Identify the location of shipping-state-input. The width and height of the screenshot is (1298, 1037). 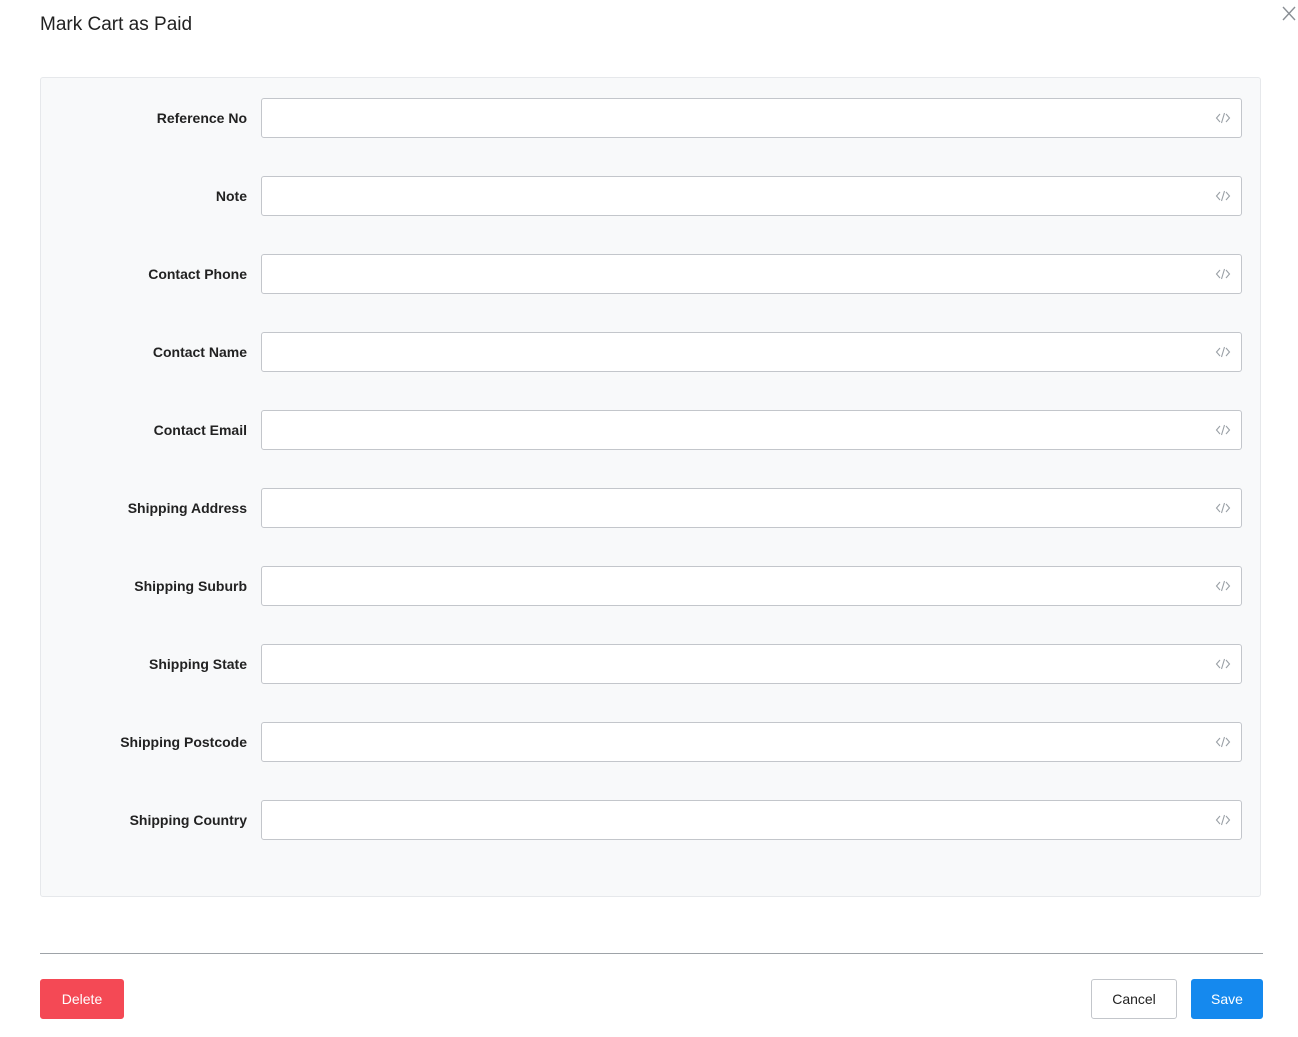
(732, 664).